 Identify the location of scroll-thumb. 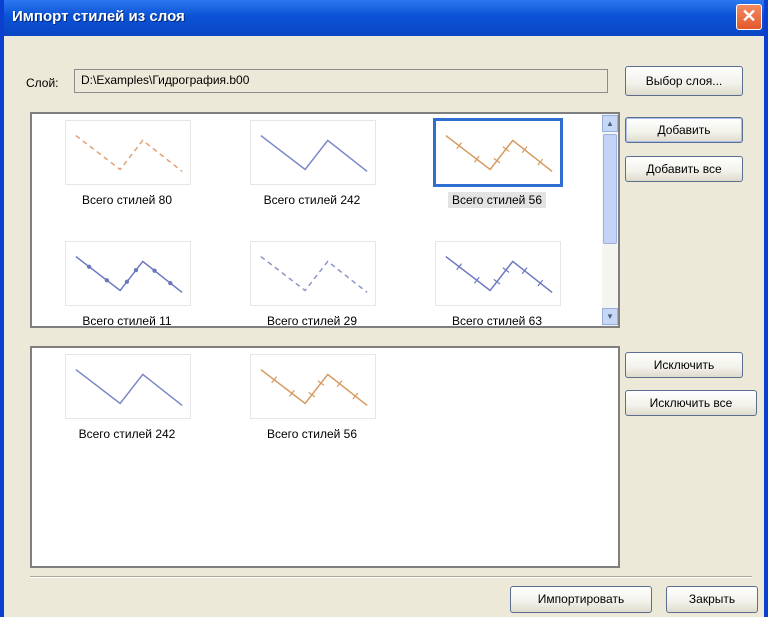
(610, 189).